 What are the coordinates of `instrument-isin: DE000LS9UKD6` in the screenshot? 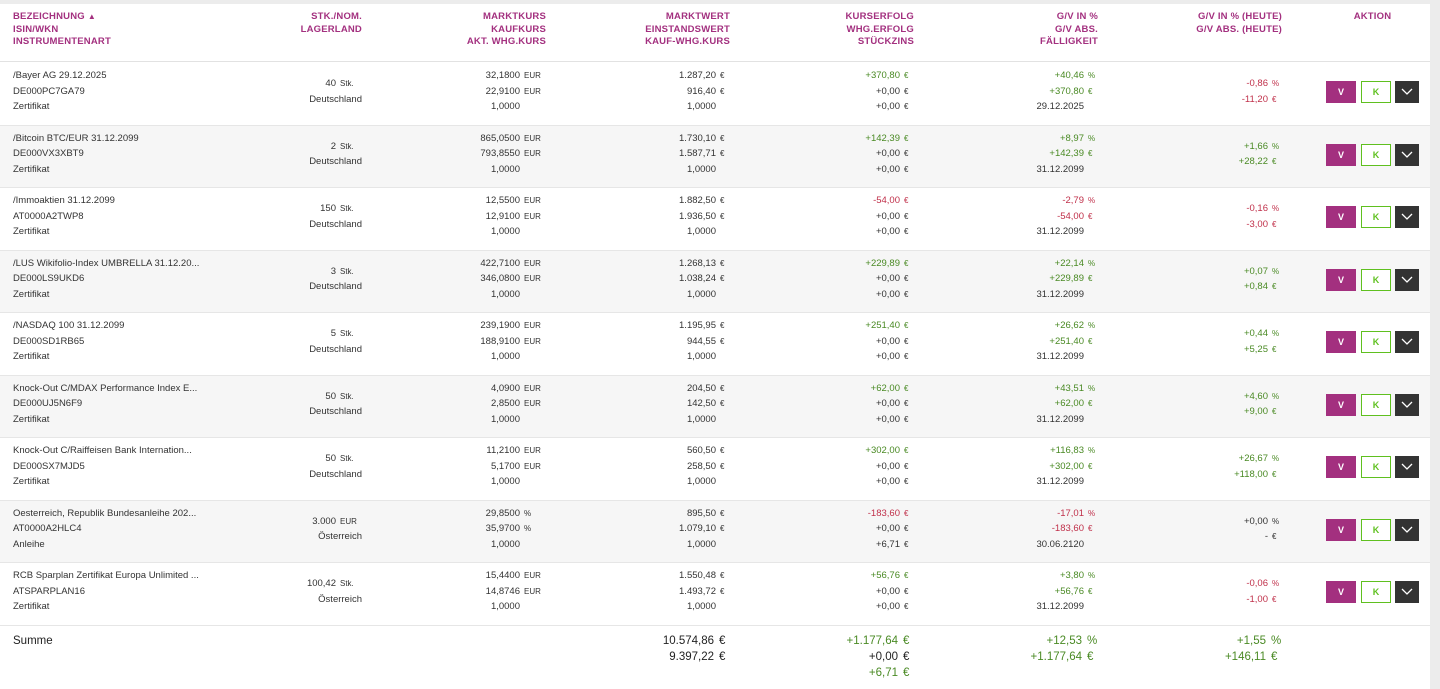 It's located at (49, 278).